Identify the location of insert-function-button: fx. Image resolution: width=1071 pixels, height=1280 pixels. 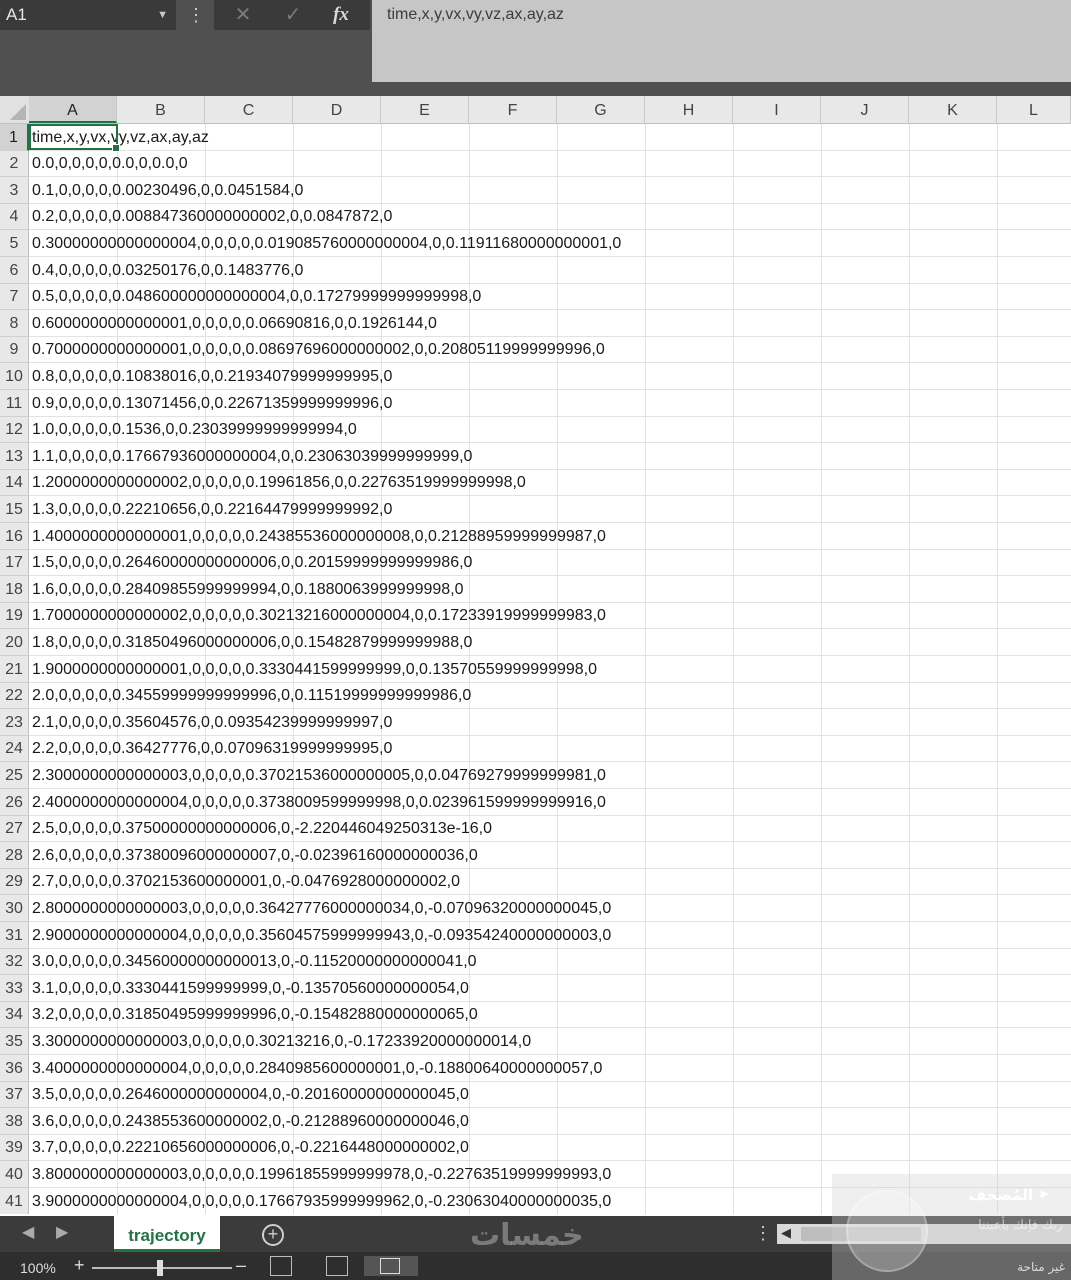
(341, 15).